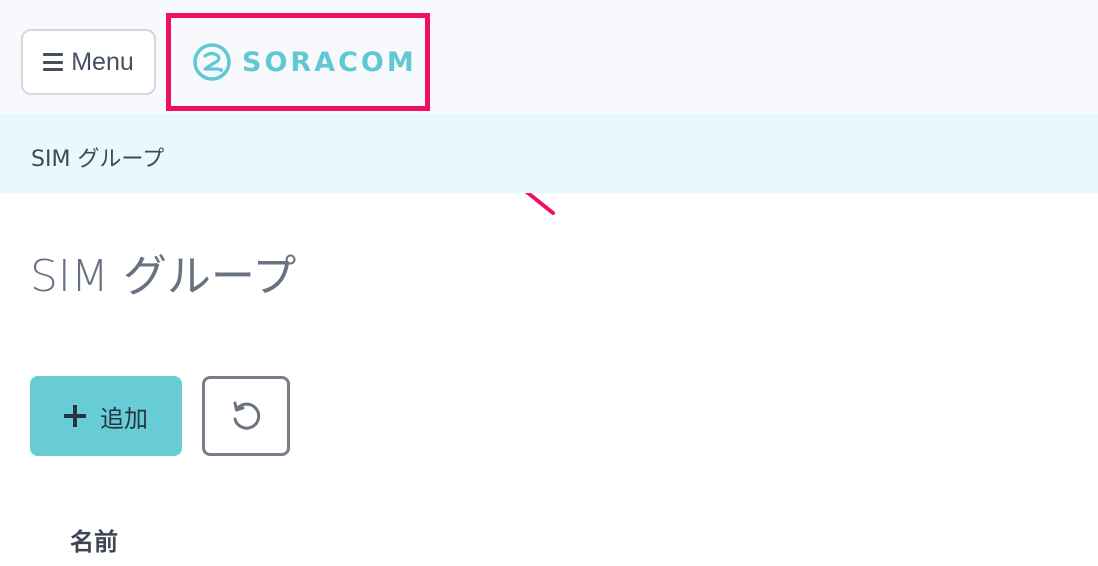  I want to click on add-button: 追加, so click(106, 416).